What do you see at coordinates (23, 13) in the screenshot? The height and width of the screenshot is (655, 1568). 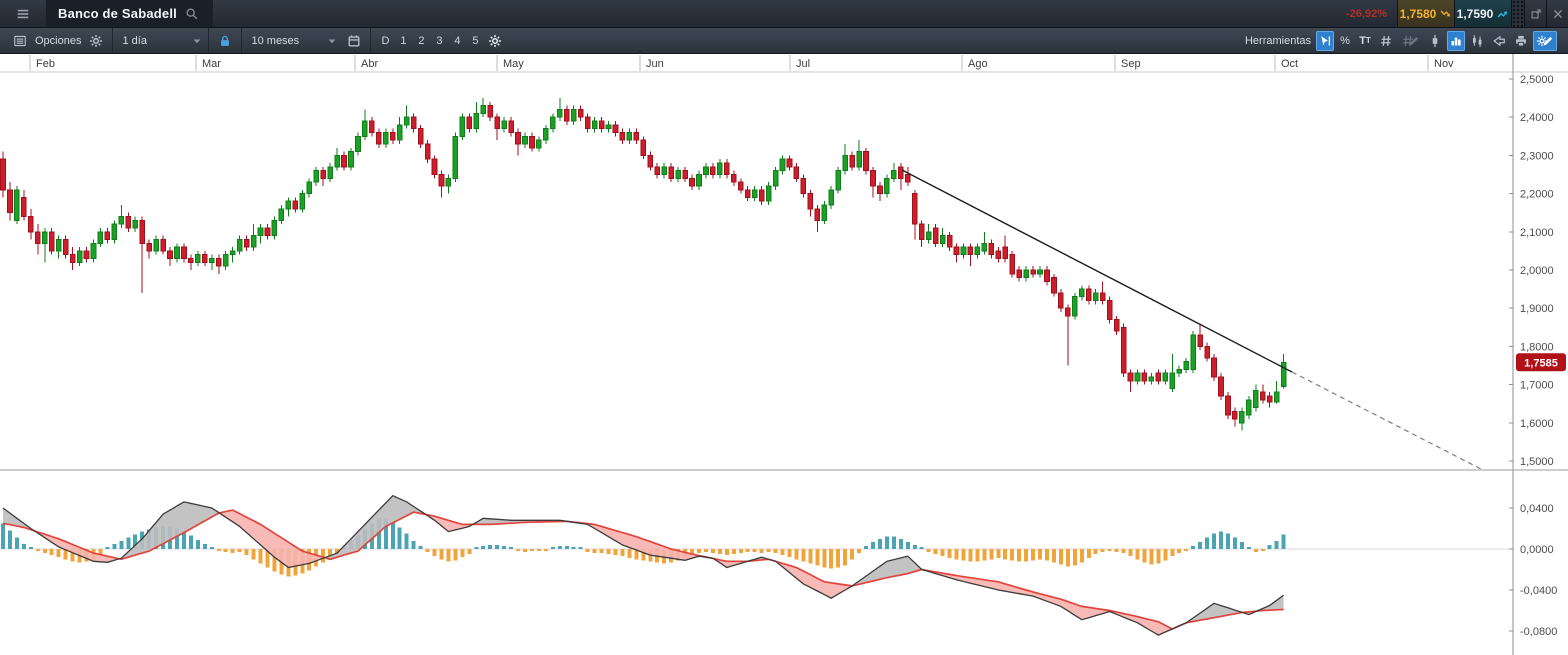 I see `menu-button` at bounding box center [23, 13].